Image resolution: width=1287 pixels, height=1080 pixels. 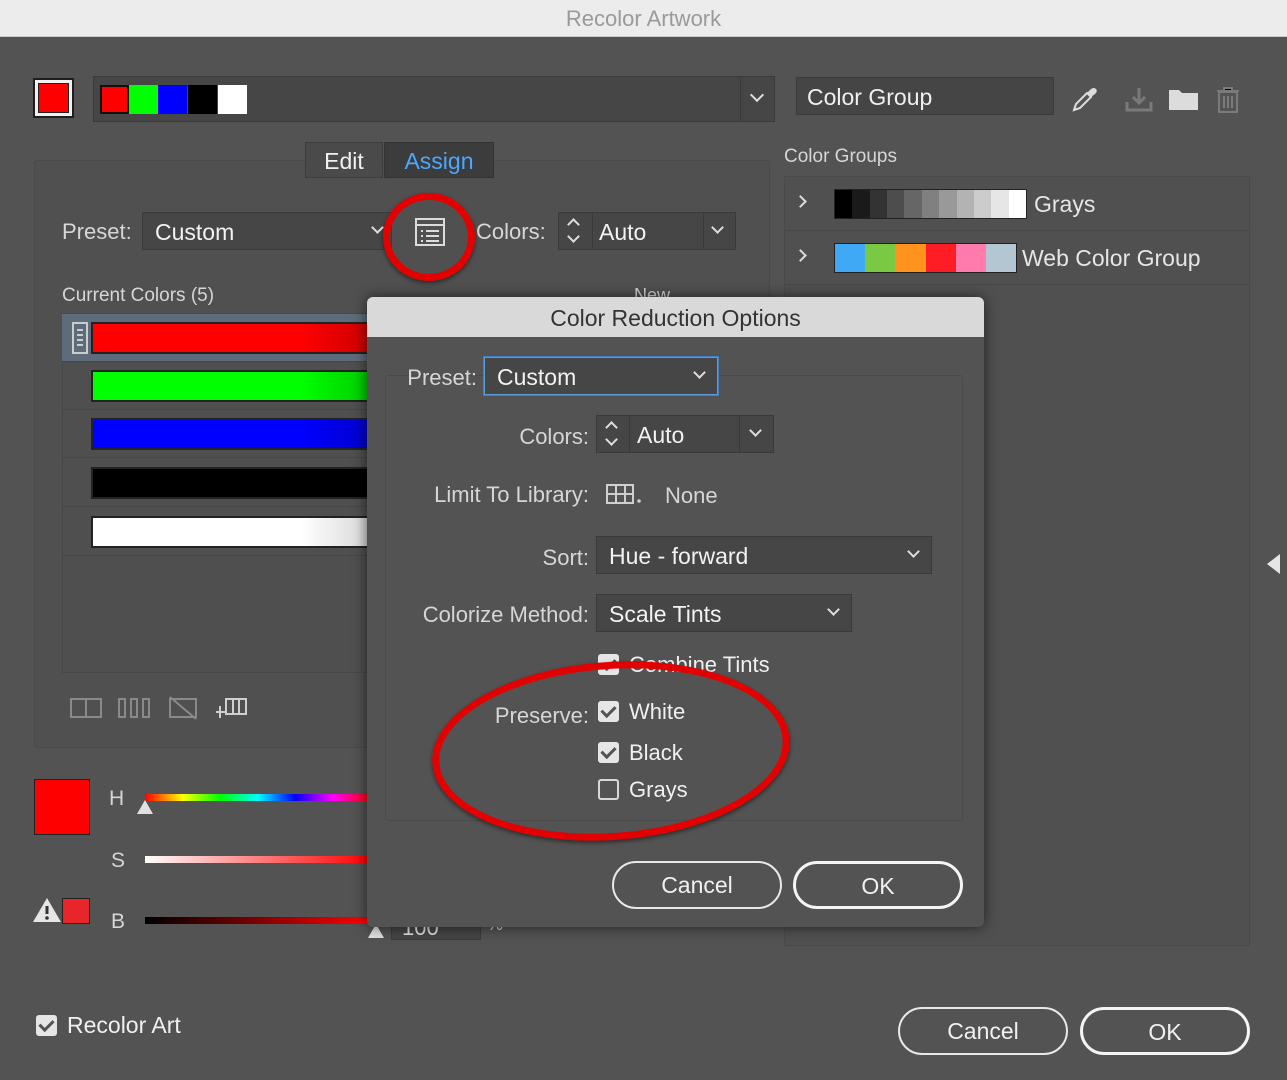 I want to click on preset-label: Preset:, so click(x=97, y=231).